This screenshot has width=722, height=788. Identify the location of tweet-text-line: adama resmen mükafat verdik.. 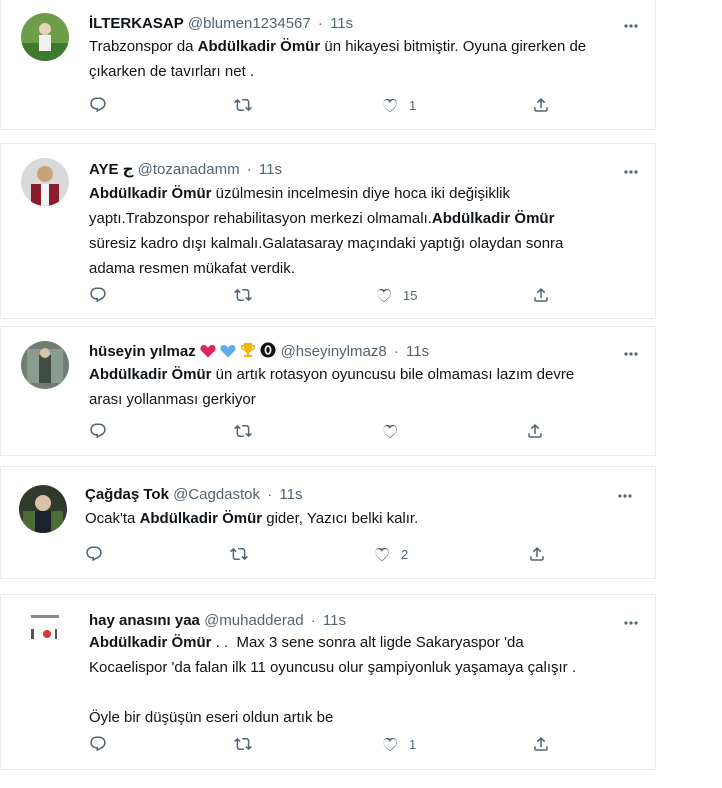
(326, 269).